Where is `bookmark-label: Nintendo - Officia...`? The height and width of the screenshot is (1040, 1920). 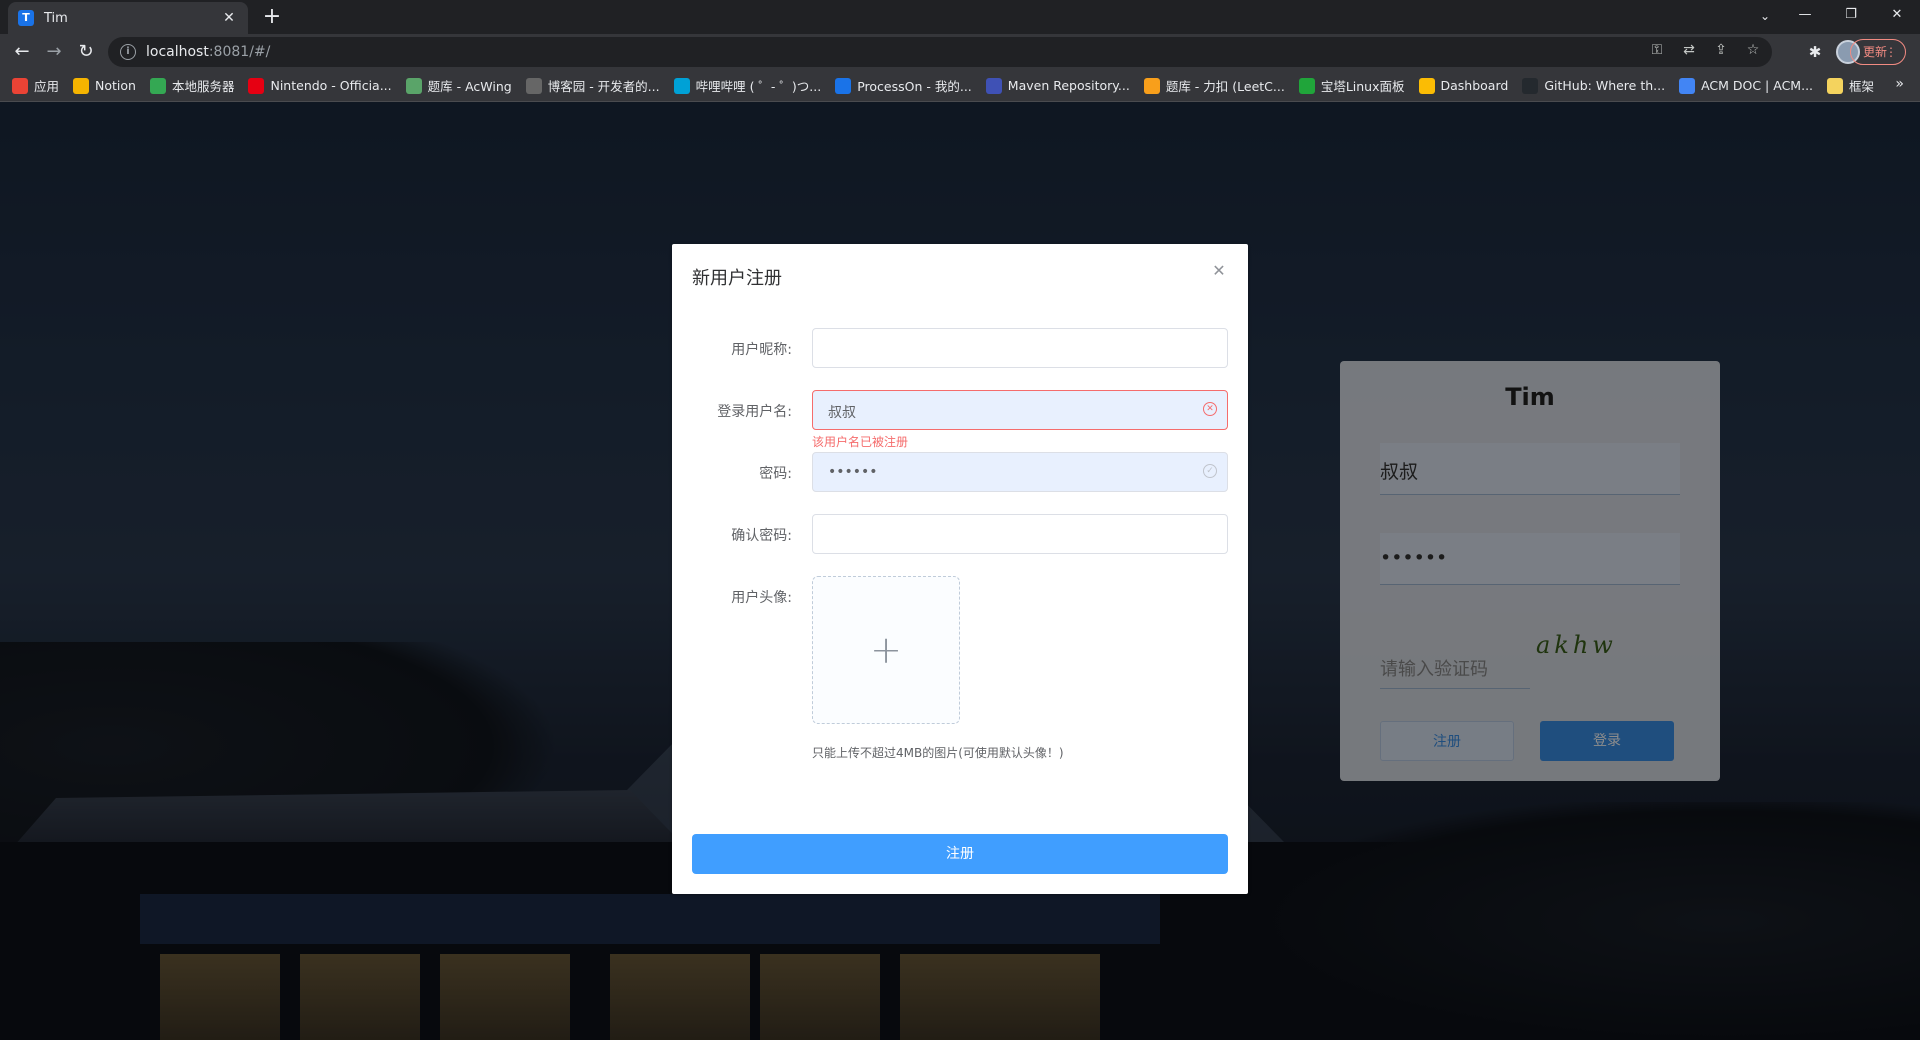
bookmark-label: Nintendo - Officia... is located at coordinates (331, 85).